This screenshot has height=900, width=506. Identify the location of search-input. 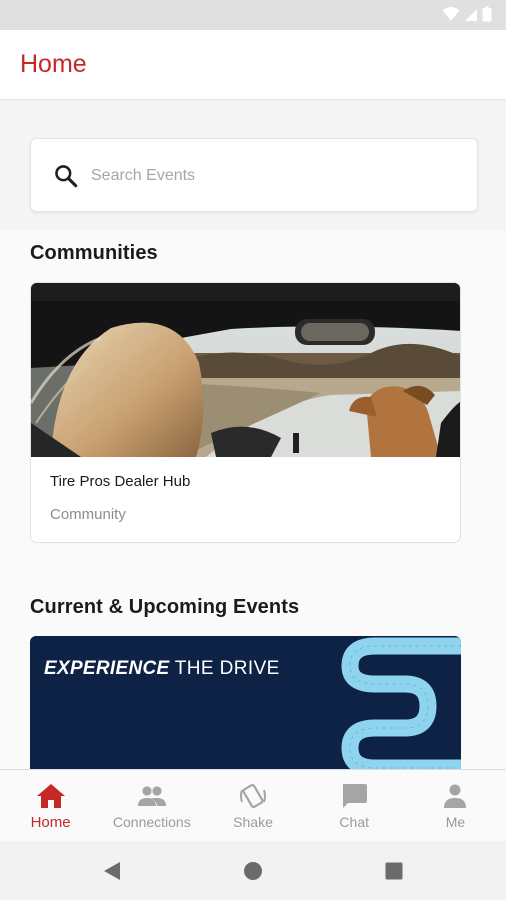
(271, 176).